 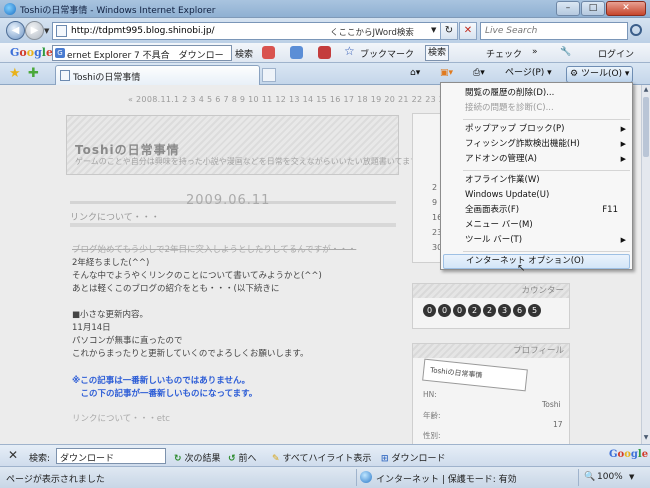 What do you see at coordinates (214, 250) in the screenshot?
I see `post-line: ブログ始めてもう少しで2年目に突入しようとしたりしてるんですが・・・` at bounding box center [214, 250].